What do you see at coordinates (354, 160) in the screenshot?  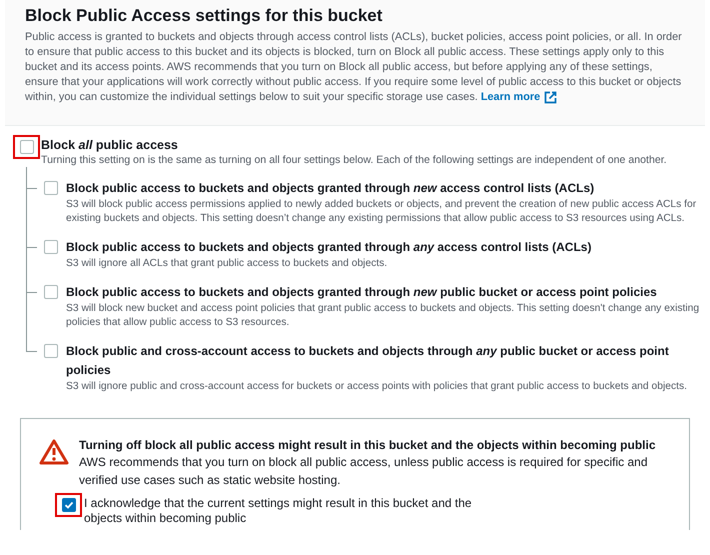 I see `option-description: Turning this setting on is the same as turning on all four settings below. Each of the following settings are independent of one another.` at bounding box center [354, 160].